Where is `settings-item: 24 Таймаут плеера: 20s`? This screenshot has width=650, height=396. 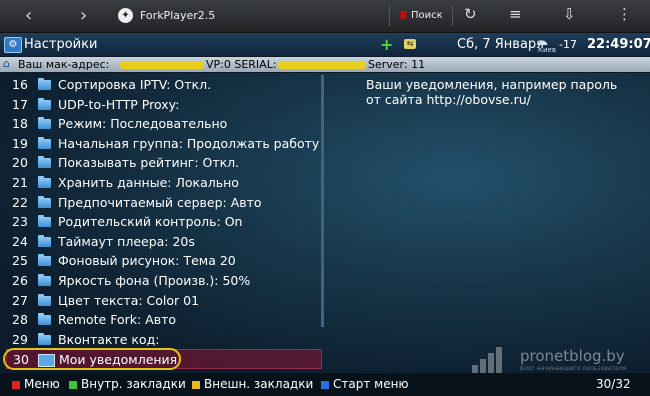
settings-item: 24 Таймаут плеера: 20s is located at coordinates (164, 242).